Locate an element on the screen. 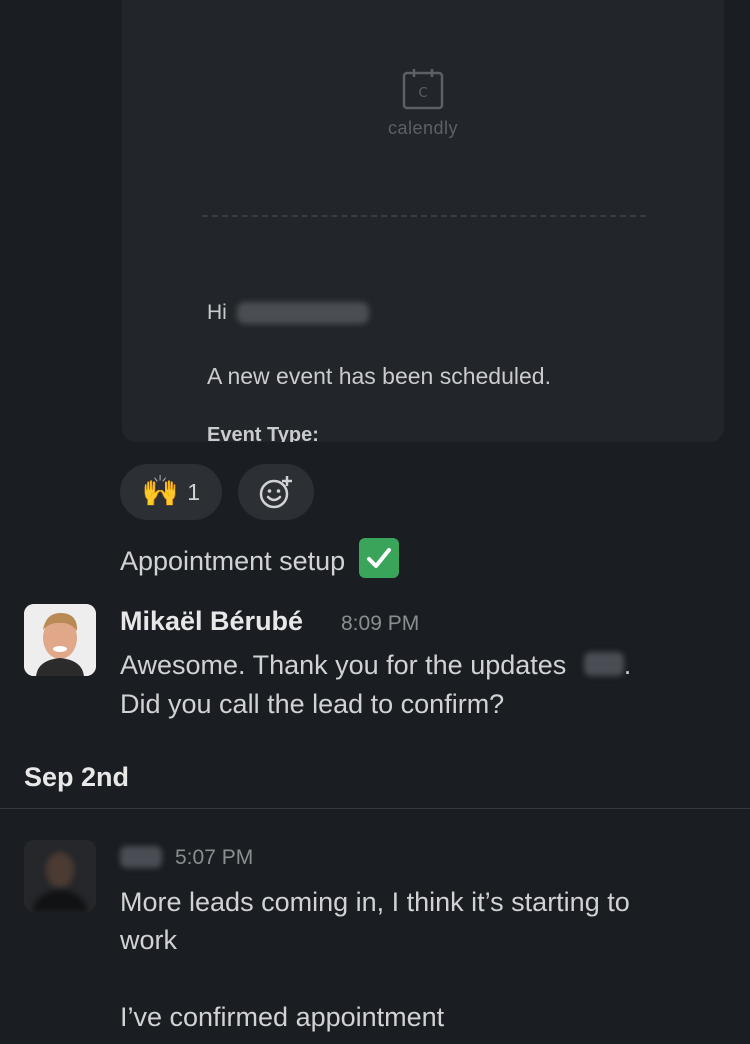  add-reaction-button is located at coordinates (276, 492).